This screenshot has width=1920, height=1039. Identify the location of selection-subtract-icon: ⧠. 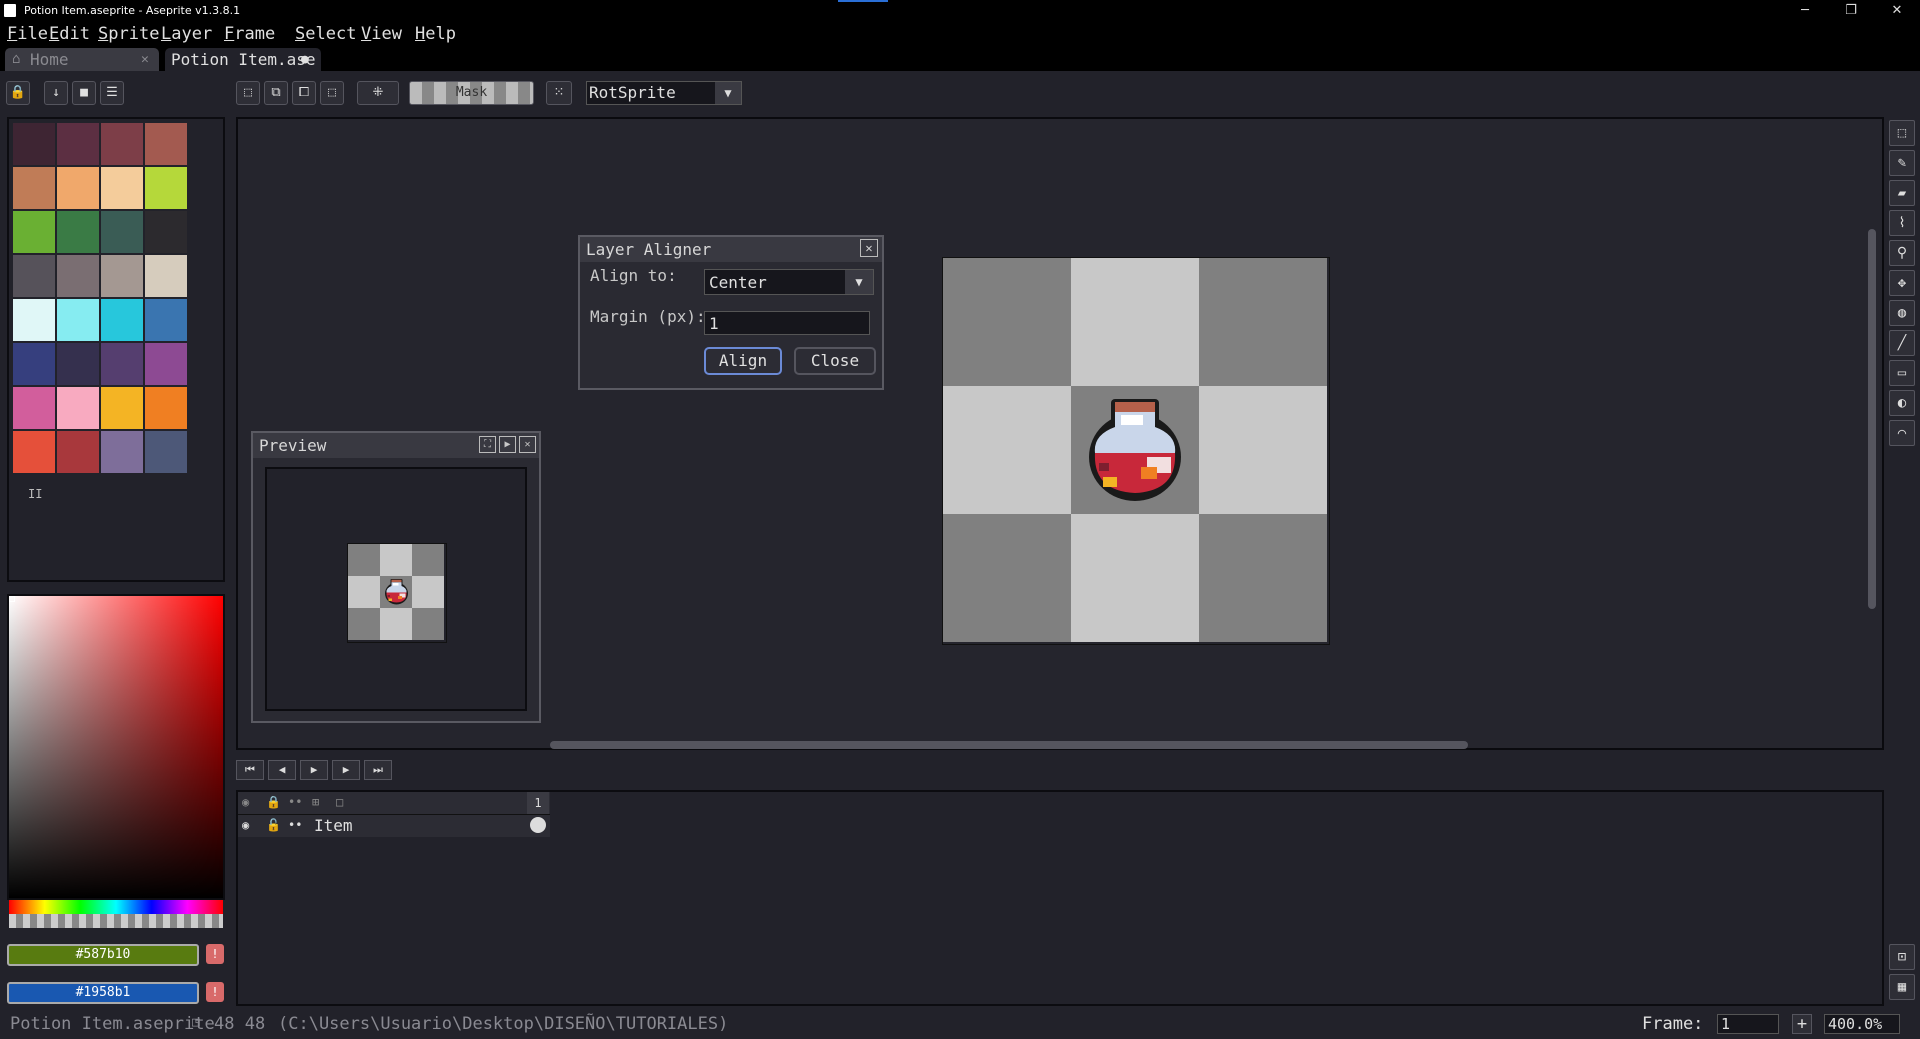
(304, 93).